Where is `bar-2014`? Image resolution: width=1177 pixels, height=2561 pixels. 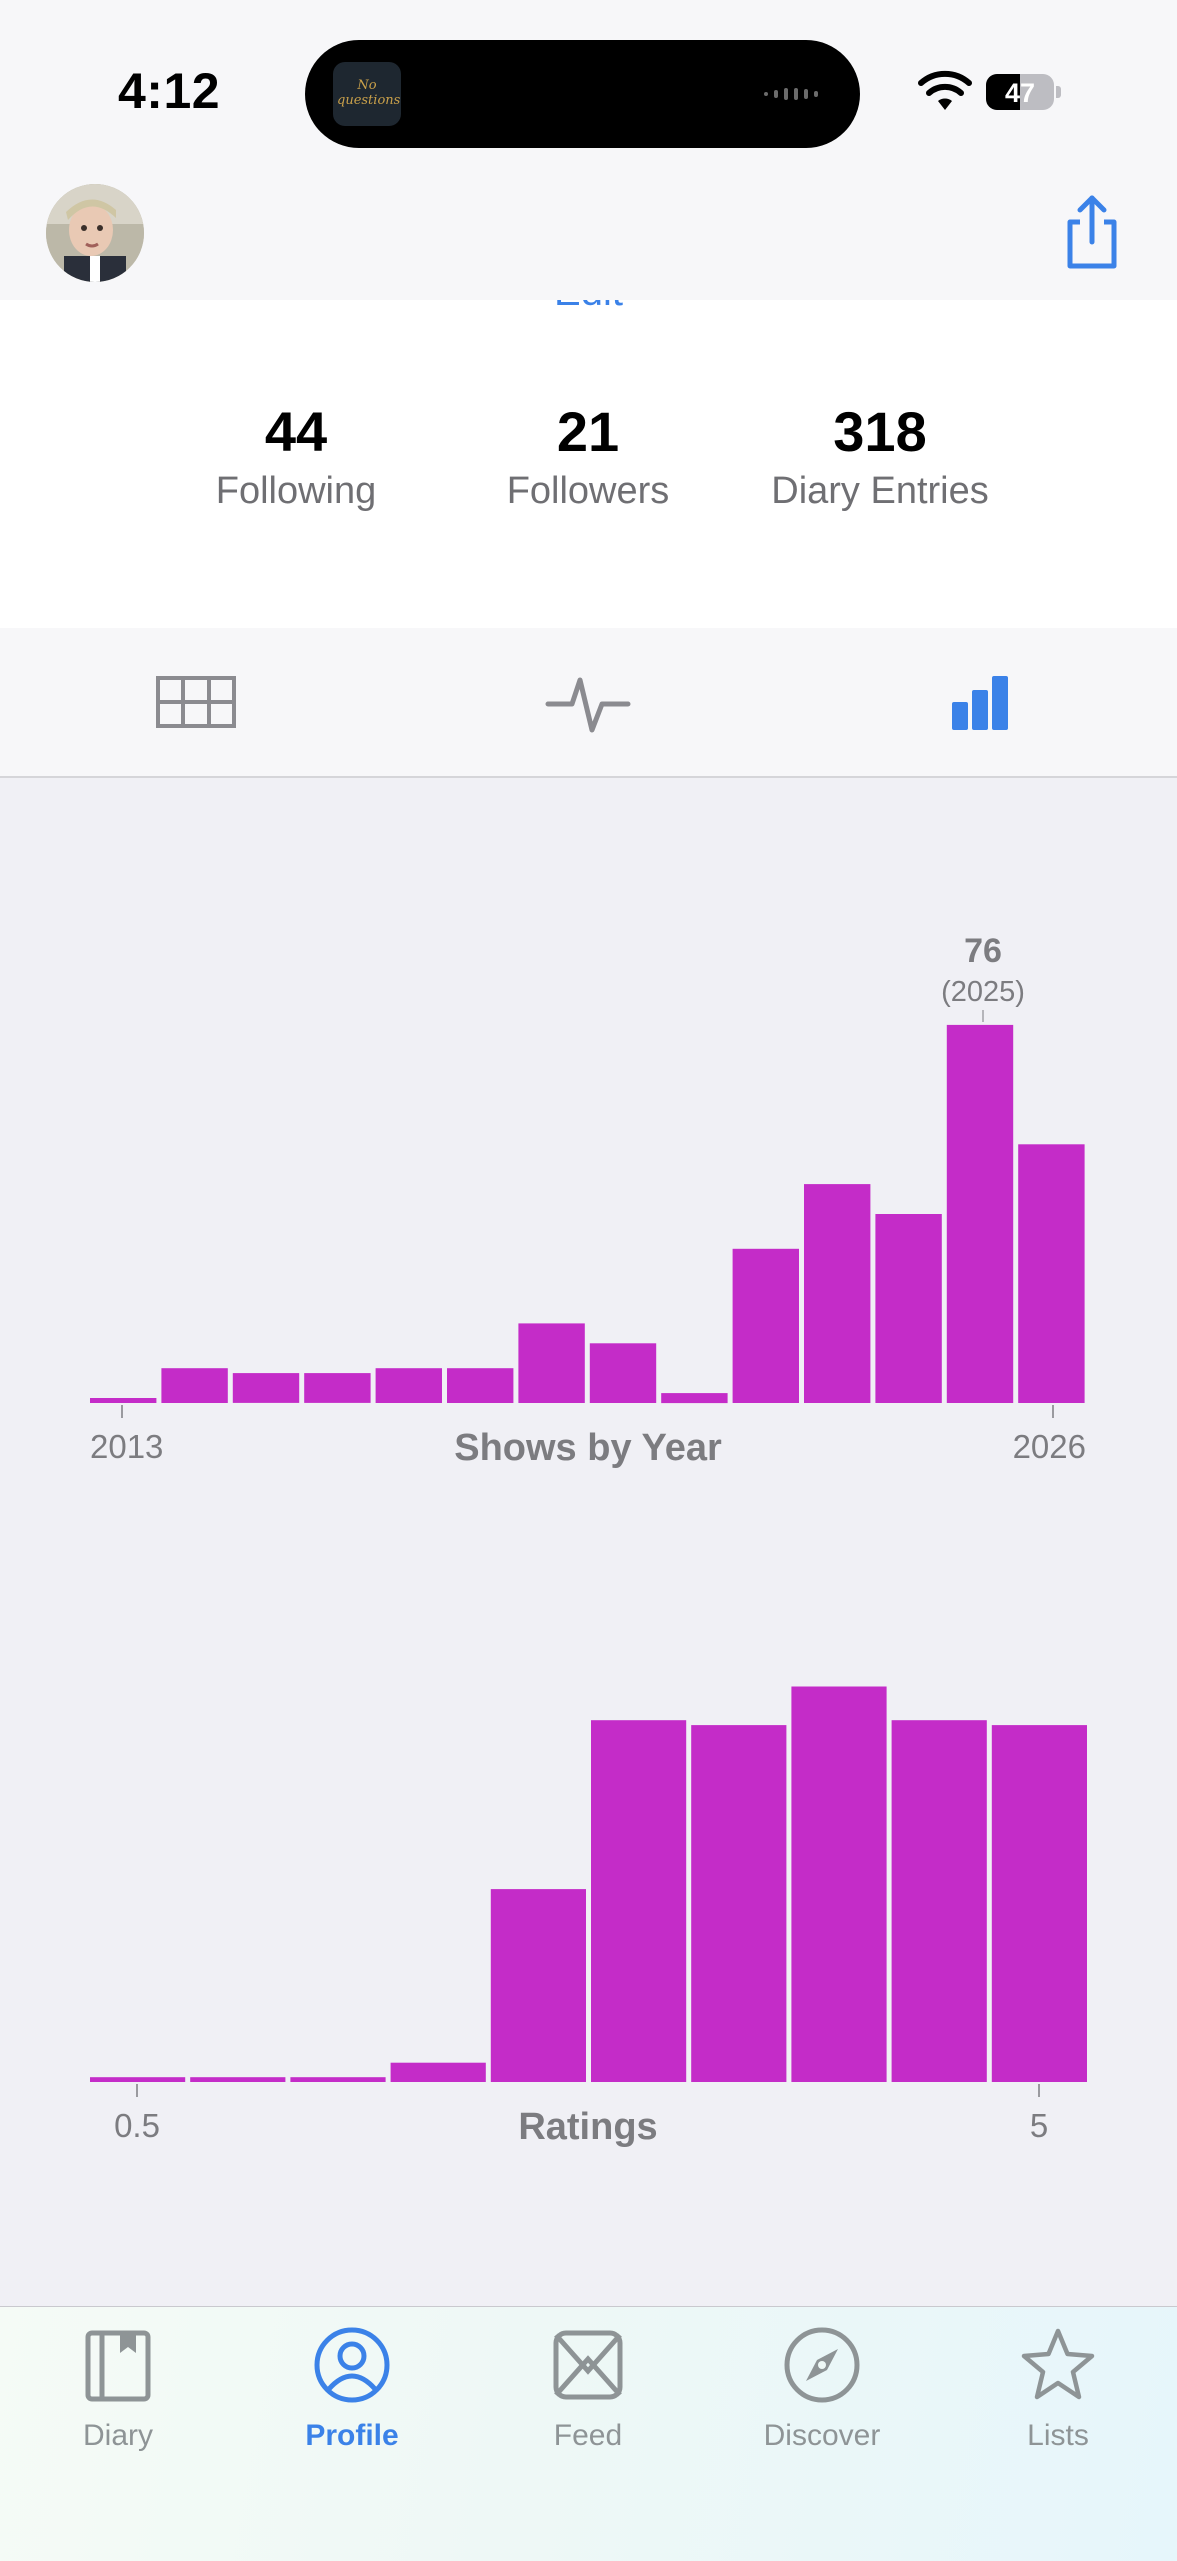
bar-2014 is located at coordinates (194, 1385).